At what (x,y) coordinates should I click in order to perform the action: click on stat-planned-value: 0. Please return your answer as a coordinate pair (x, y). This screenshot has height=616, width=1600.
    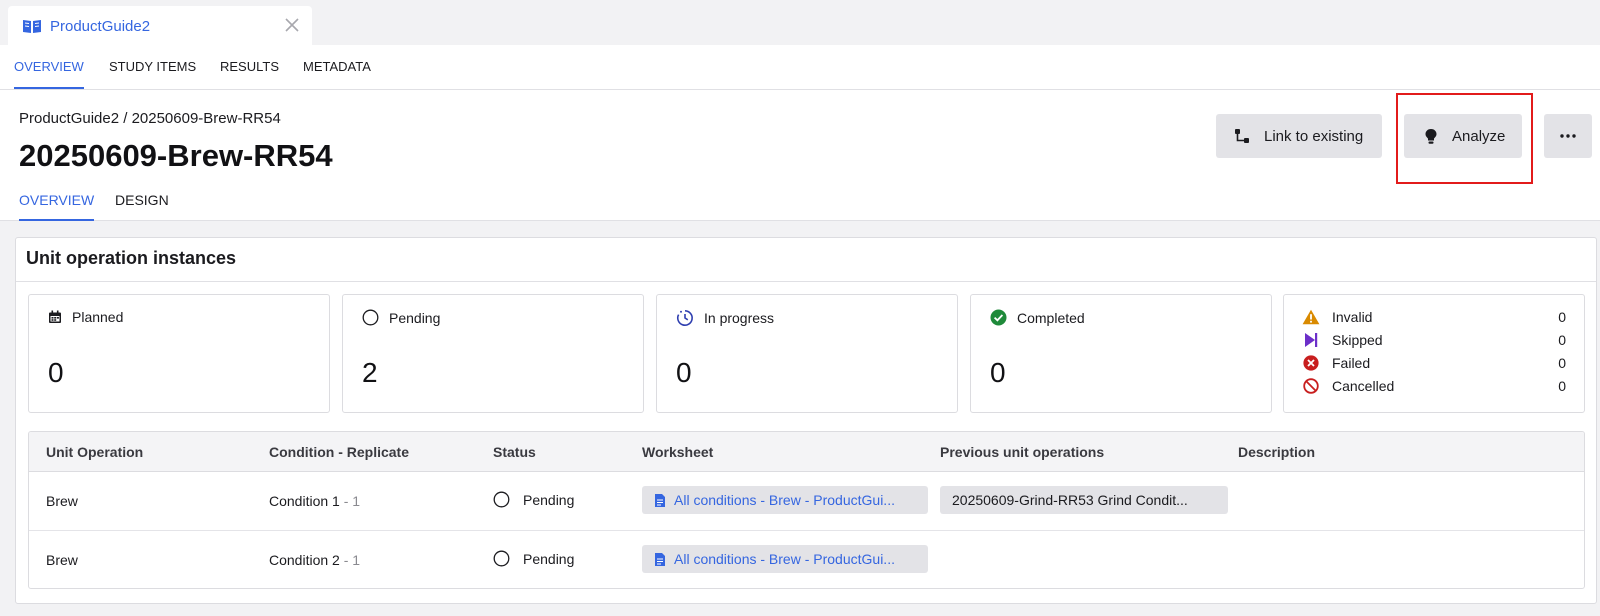
    Looking at the image, I should click on (56, 372).